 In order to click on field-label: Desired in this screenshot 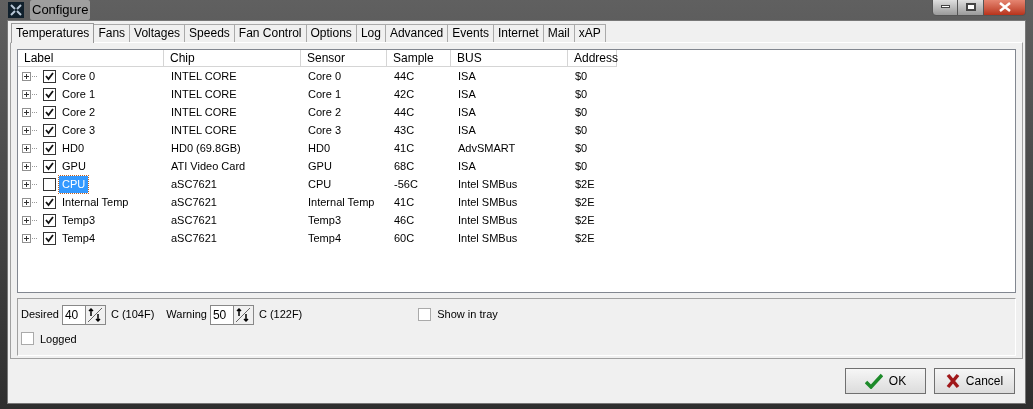, I will do `click(40, 315)`.